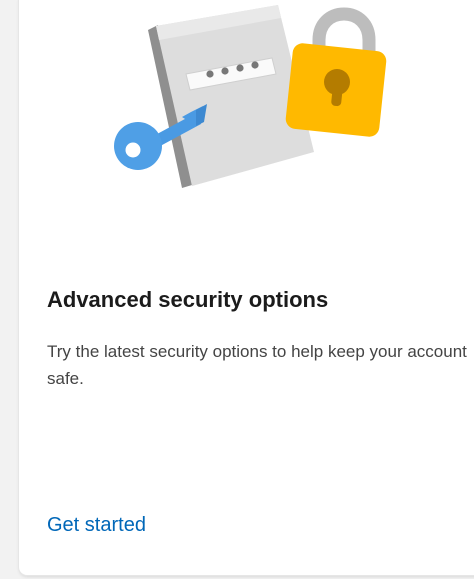 This screenshot has width=474, height=579. Describe the element at coordinates (96, 525) in the screenshot. I see `get-started-link: Get started` at that location.